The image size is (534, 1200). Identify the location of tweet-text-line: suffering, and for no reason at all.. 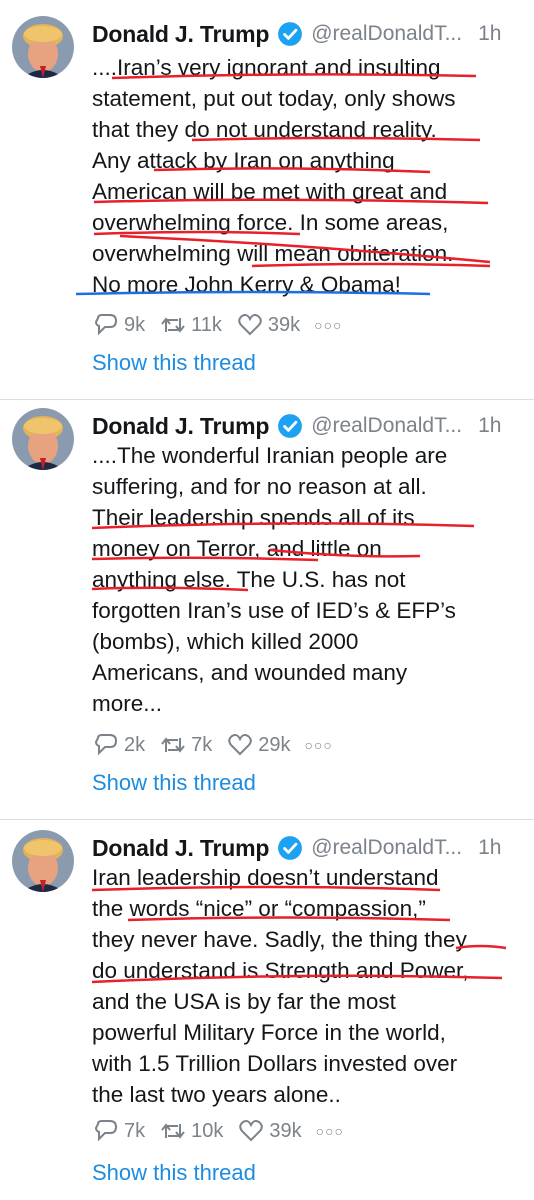
(259, 486).